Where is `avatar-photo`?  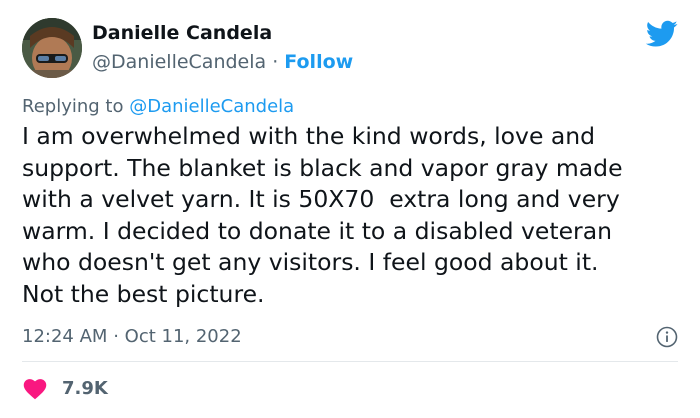 avatar-photo is located at coordinates (52, 48).